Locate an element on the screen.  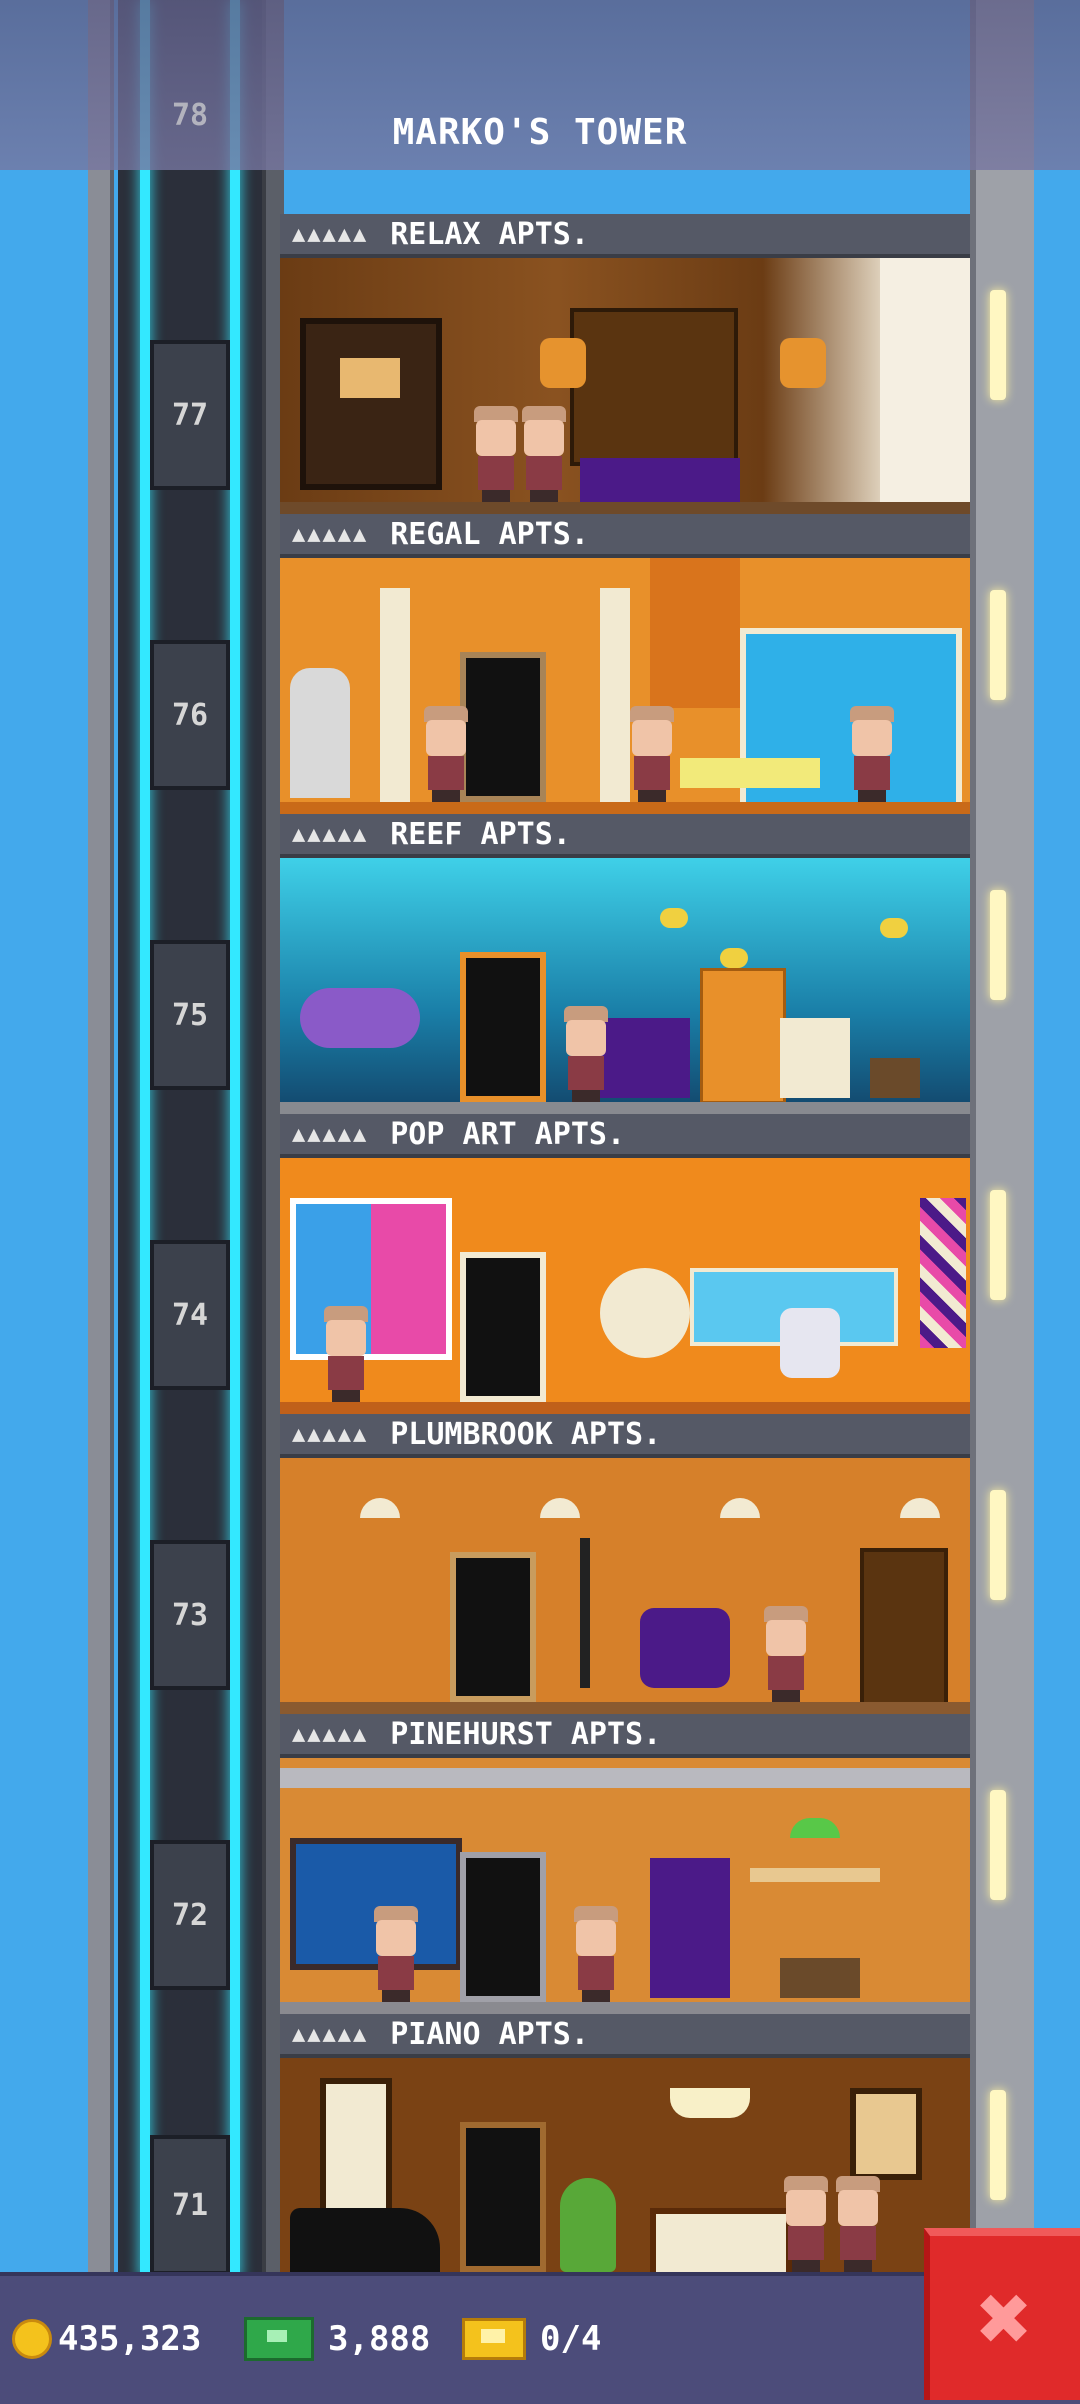
statue-icon is located at coordinates (320, 733).